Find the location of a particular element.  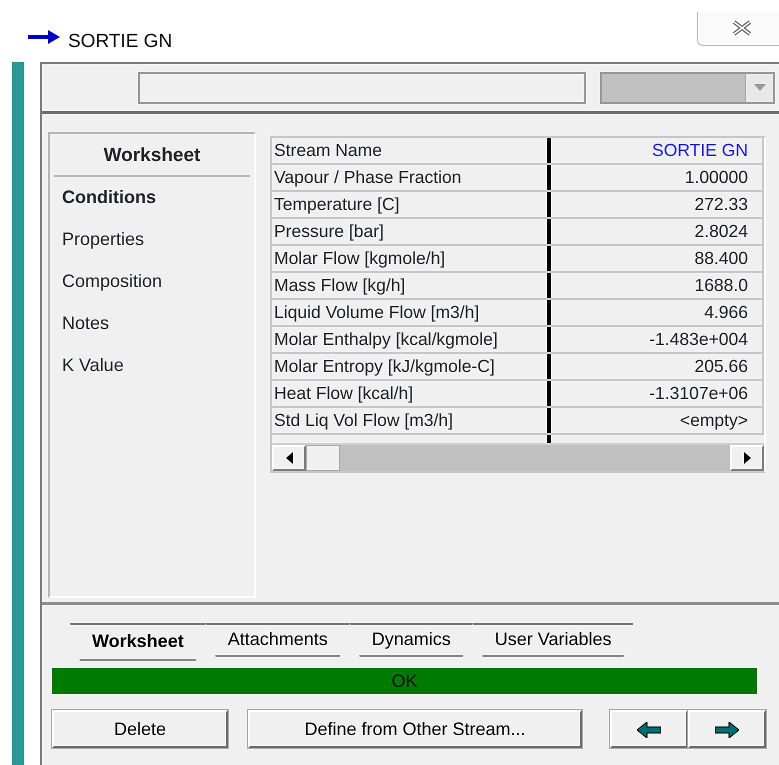

table-cell: Temperature [C] is located at coordinates (411, 204).